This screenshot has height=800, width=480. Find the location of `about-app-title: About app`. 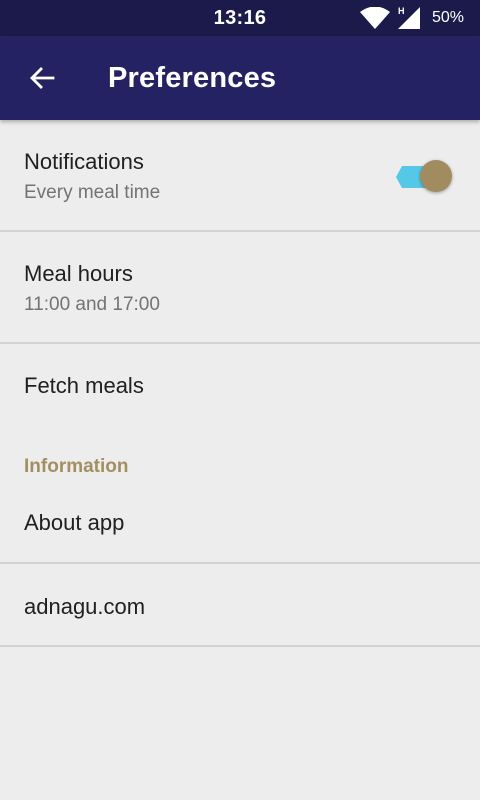

about-app-title: About app is located at coordinates (74, 522).